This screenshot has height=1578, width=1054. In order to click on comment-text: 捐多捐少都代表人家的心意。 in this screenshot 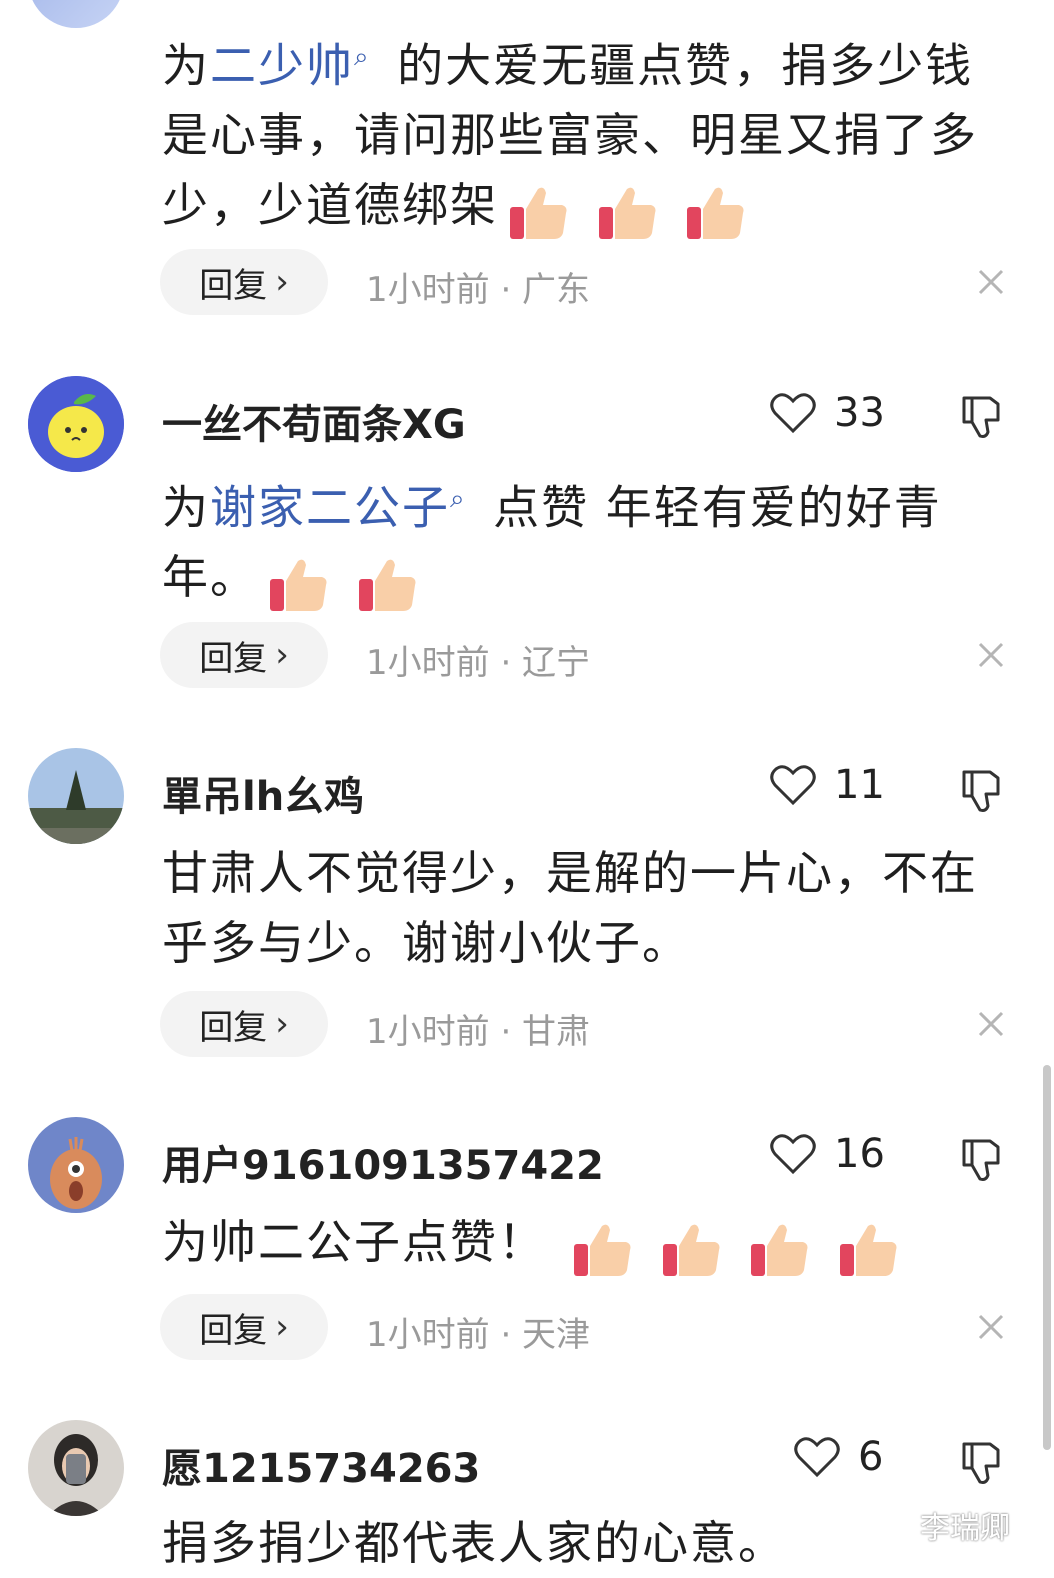, I will do `click(474, 1543)`.